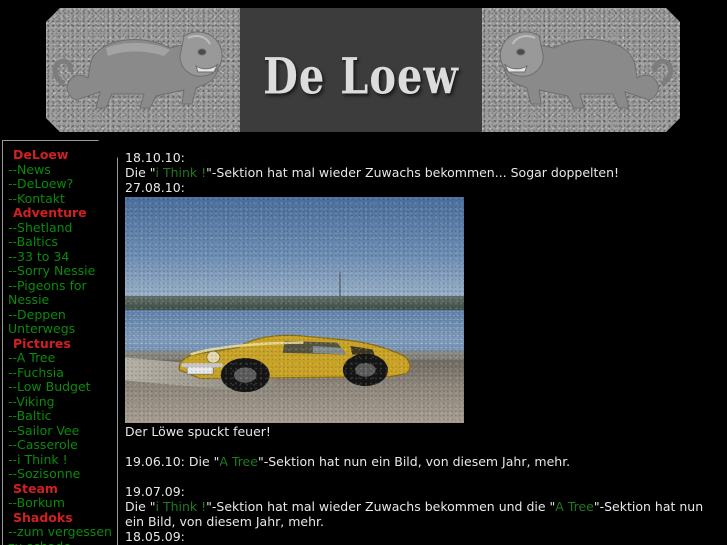  What do you see at coordinates (361, 76) in the screenshot?
I see `site-title: De Loew` at bounding box center [361, 76].